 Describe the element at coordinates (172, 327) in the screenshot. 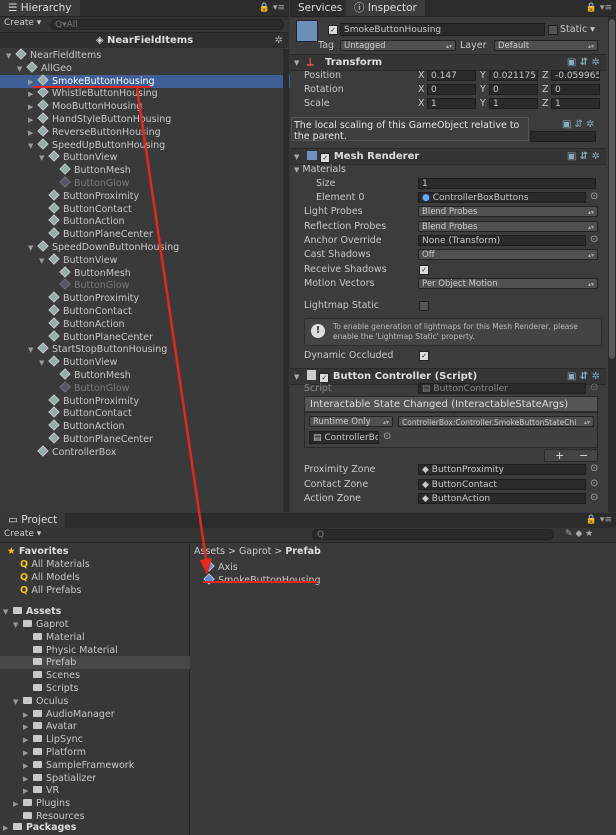

I see `annotation-arrow-line` at that location.